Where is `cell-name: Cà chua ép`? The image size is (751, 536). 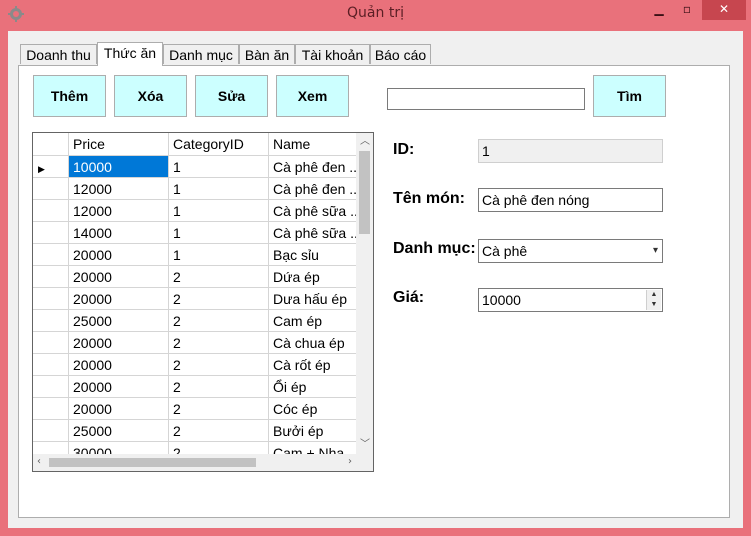 cell-name: Cà chua ép is located at coordinates (315, 342).